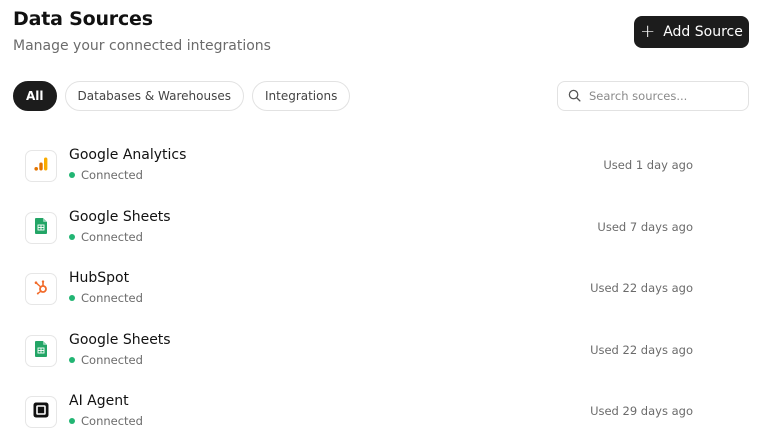 This screenshot has width=765, height=444. I want to click on hubspot-icon, so click(41, 289).